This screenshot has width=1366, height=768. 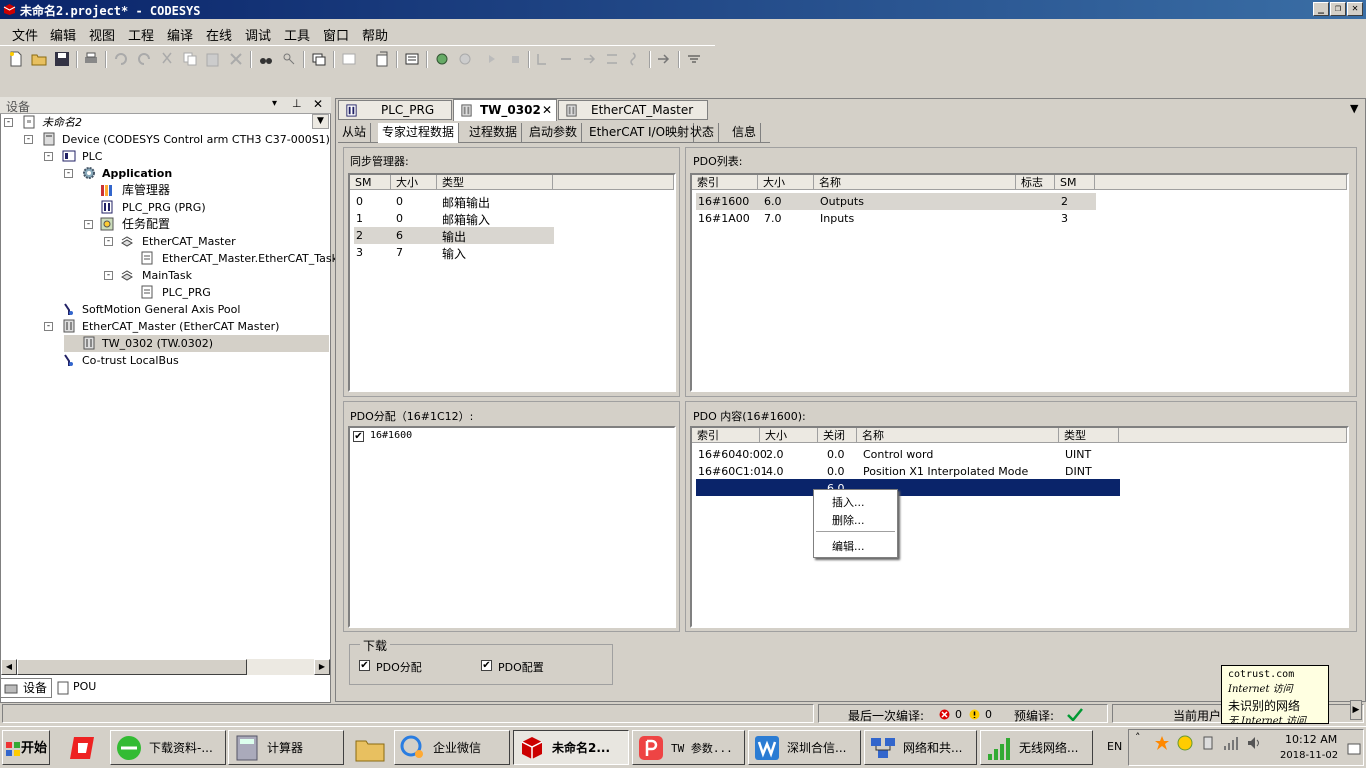 I want to click on clock-time: 10:12 AM, so click(x=1311, y=739).